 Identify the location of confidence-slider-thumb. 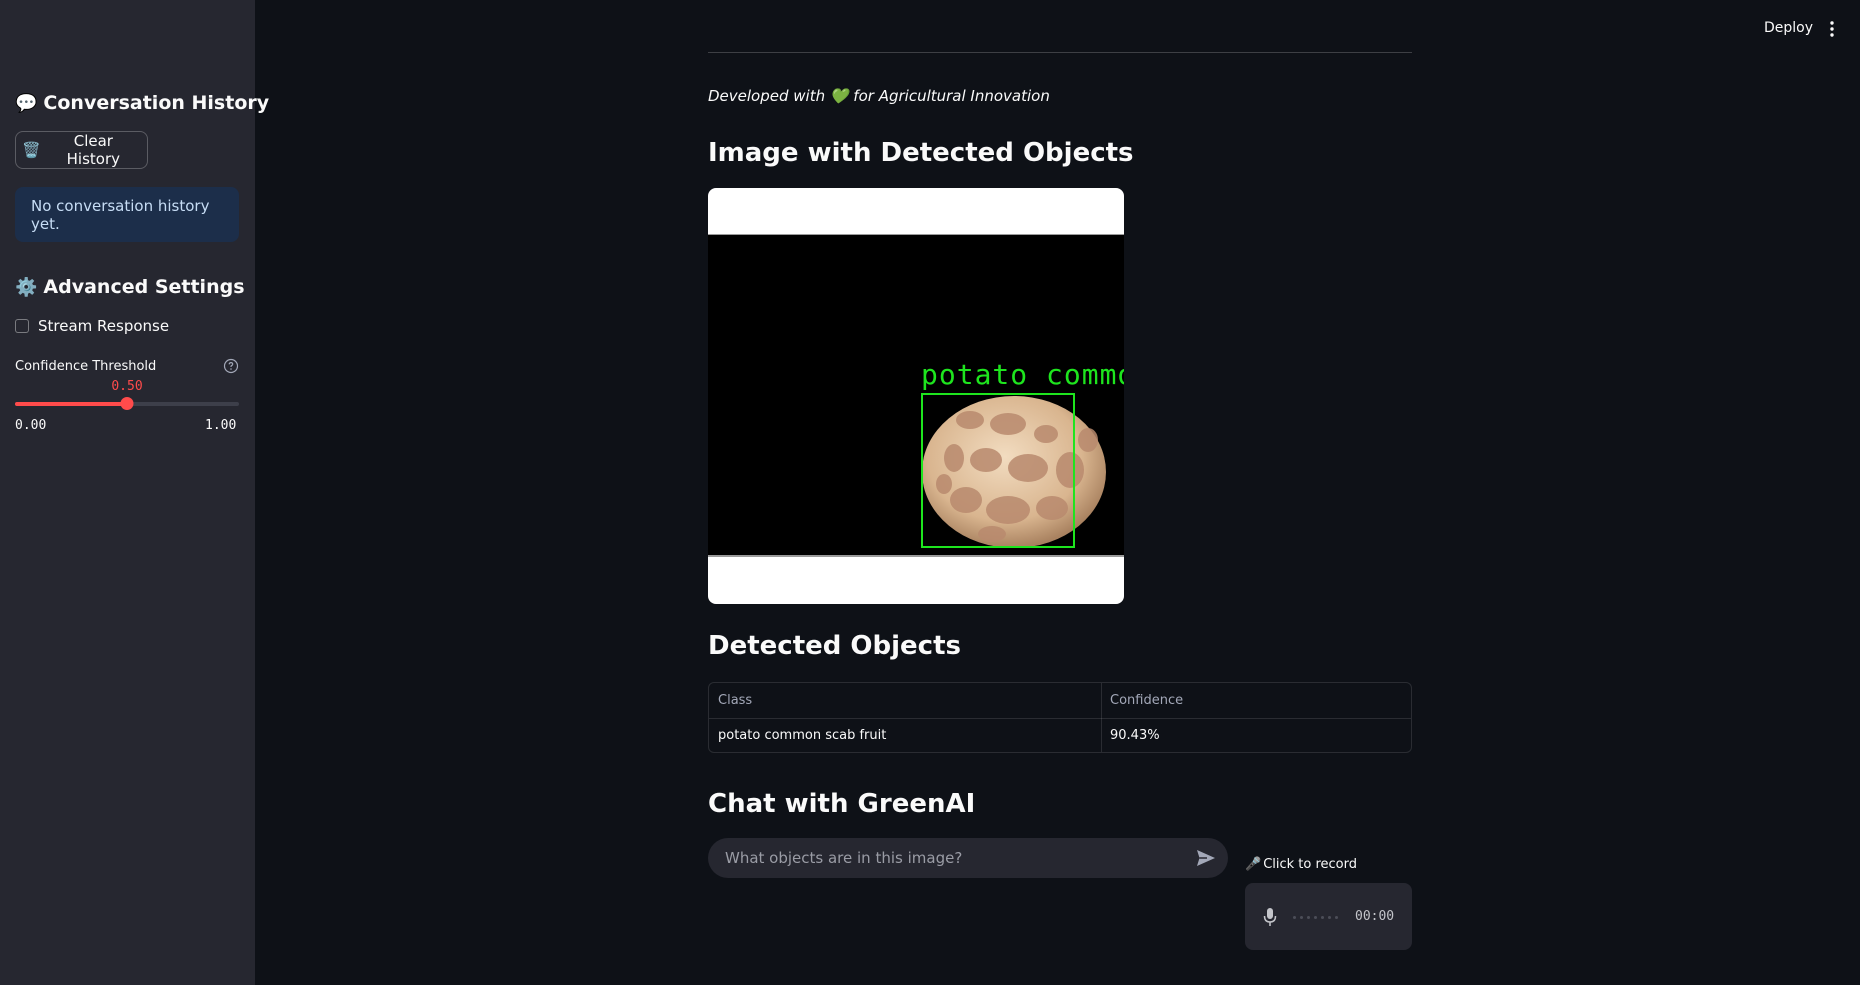
(127, 403).